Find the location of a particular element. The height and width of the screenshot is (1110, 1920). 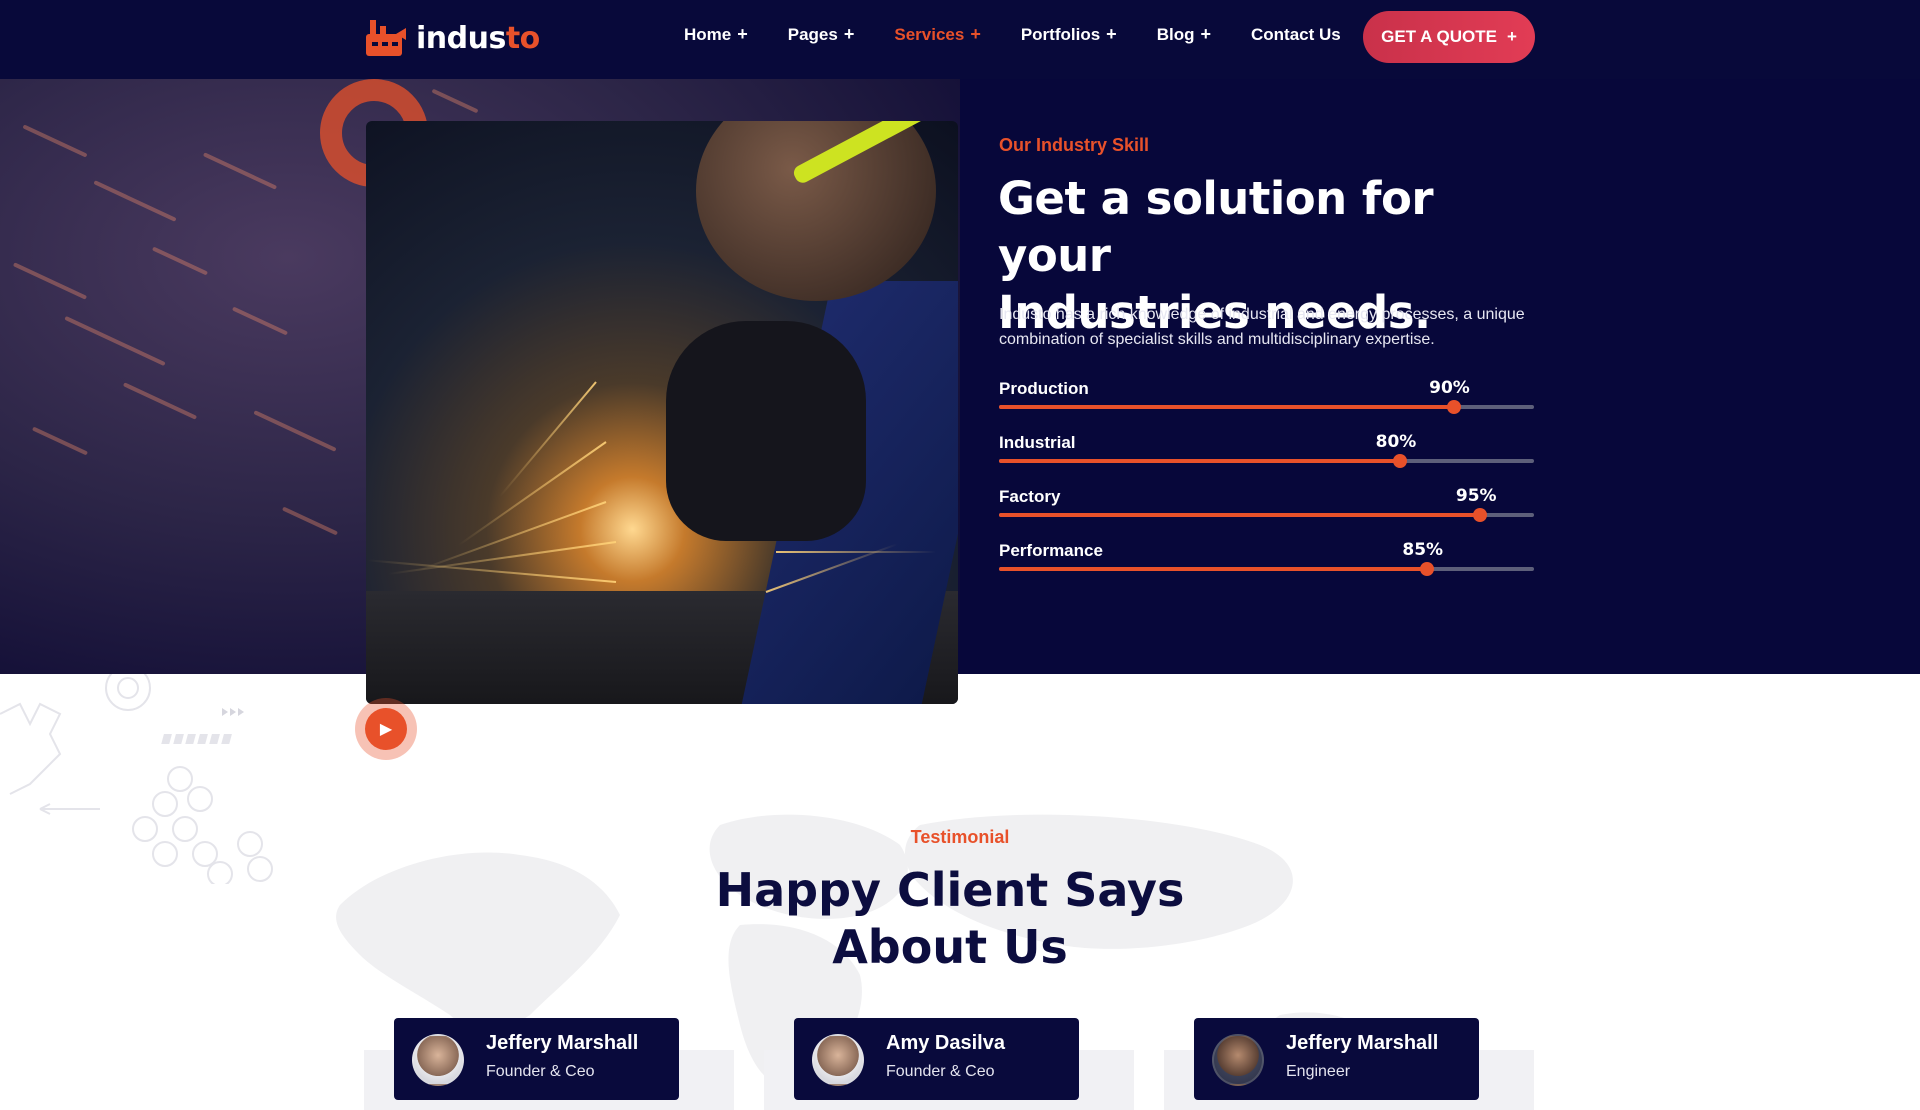

skill-bar-factory: Factory 95% is located at coordinates (1266, 506).